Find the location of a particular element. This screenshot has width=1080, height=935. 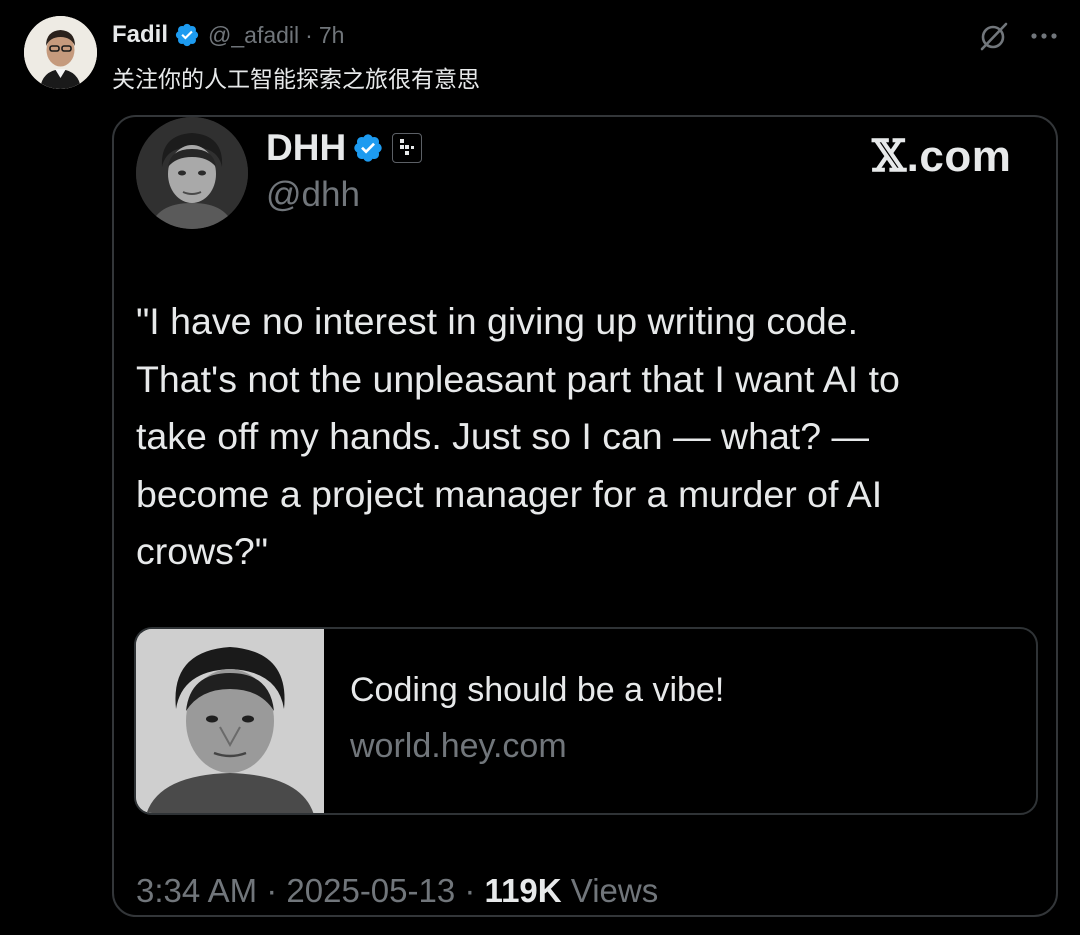

x-logo-icon: 𝕏 is located at coordinates (889, 156).